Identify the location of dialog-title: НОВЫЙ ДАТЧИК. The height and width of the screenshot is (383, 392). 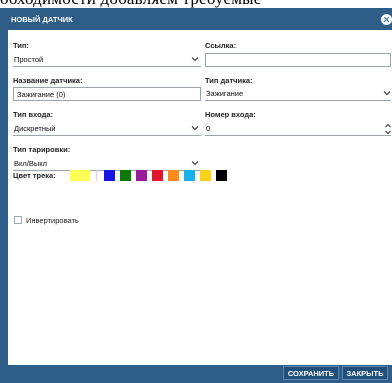
(42, 19).